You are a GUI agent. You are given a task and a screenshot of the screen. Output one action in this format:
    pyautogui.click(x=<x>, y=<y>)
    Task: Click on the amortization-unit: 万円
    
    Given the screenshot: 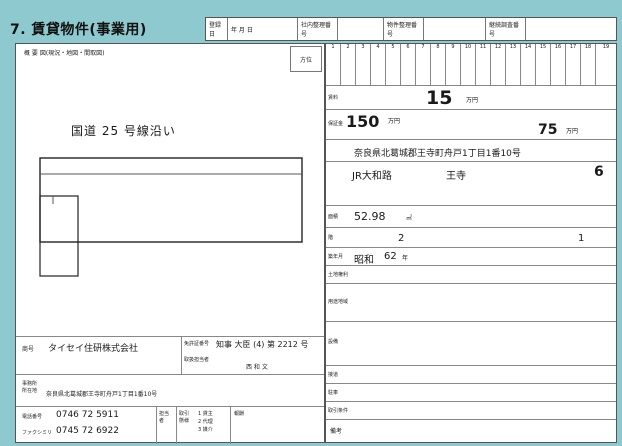 What is the action you would take?
    pyautogui.click(x=572, y=131)
    